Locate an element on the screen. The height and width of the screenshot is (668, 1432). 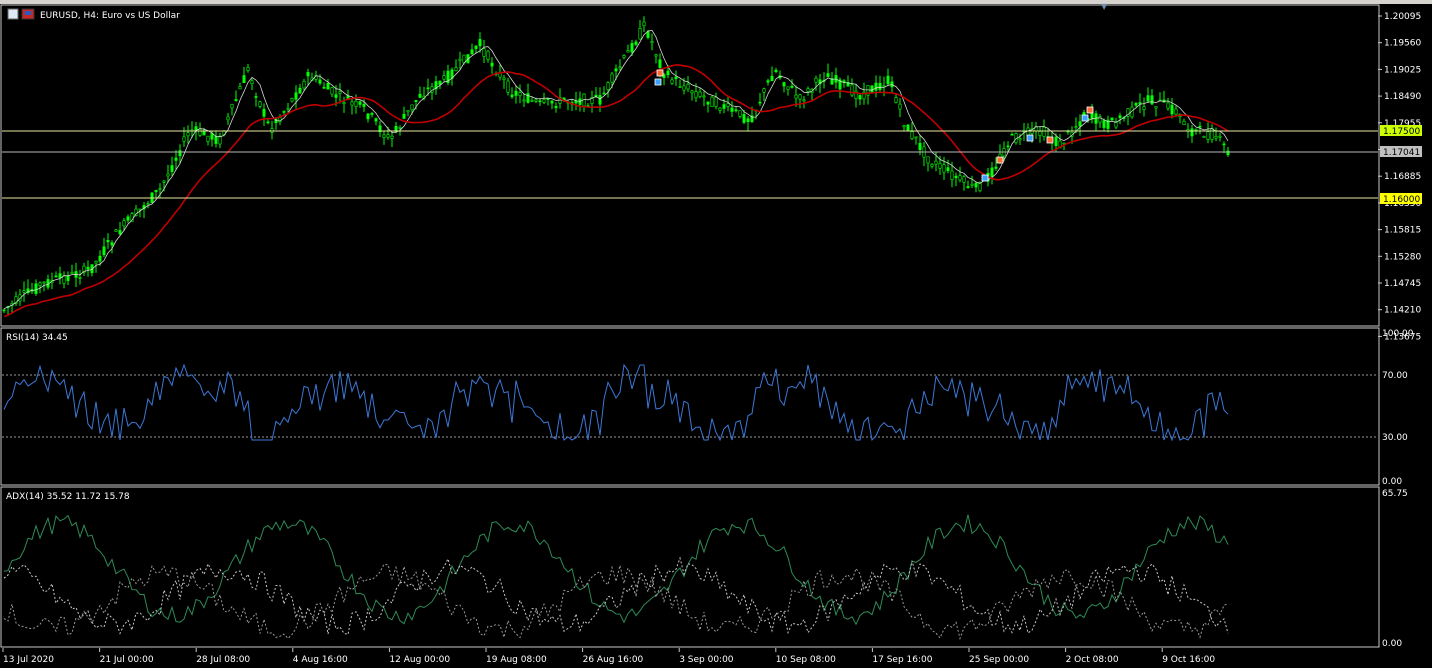
time-axis-label: 4 Aug 16:00 is located at coordinates (320, 660).